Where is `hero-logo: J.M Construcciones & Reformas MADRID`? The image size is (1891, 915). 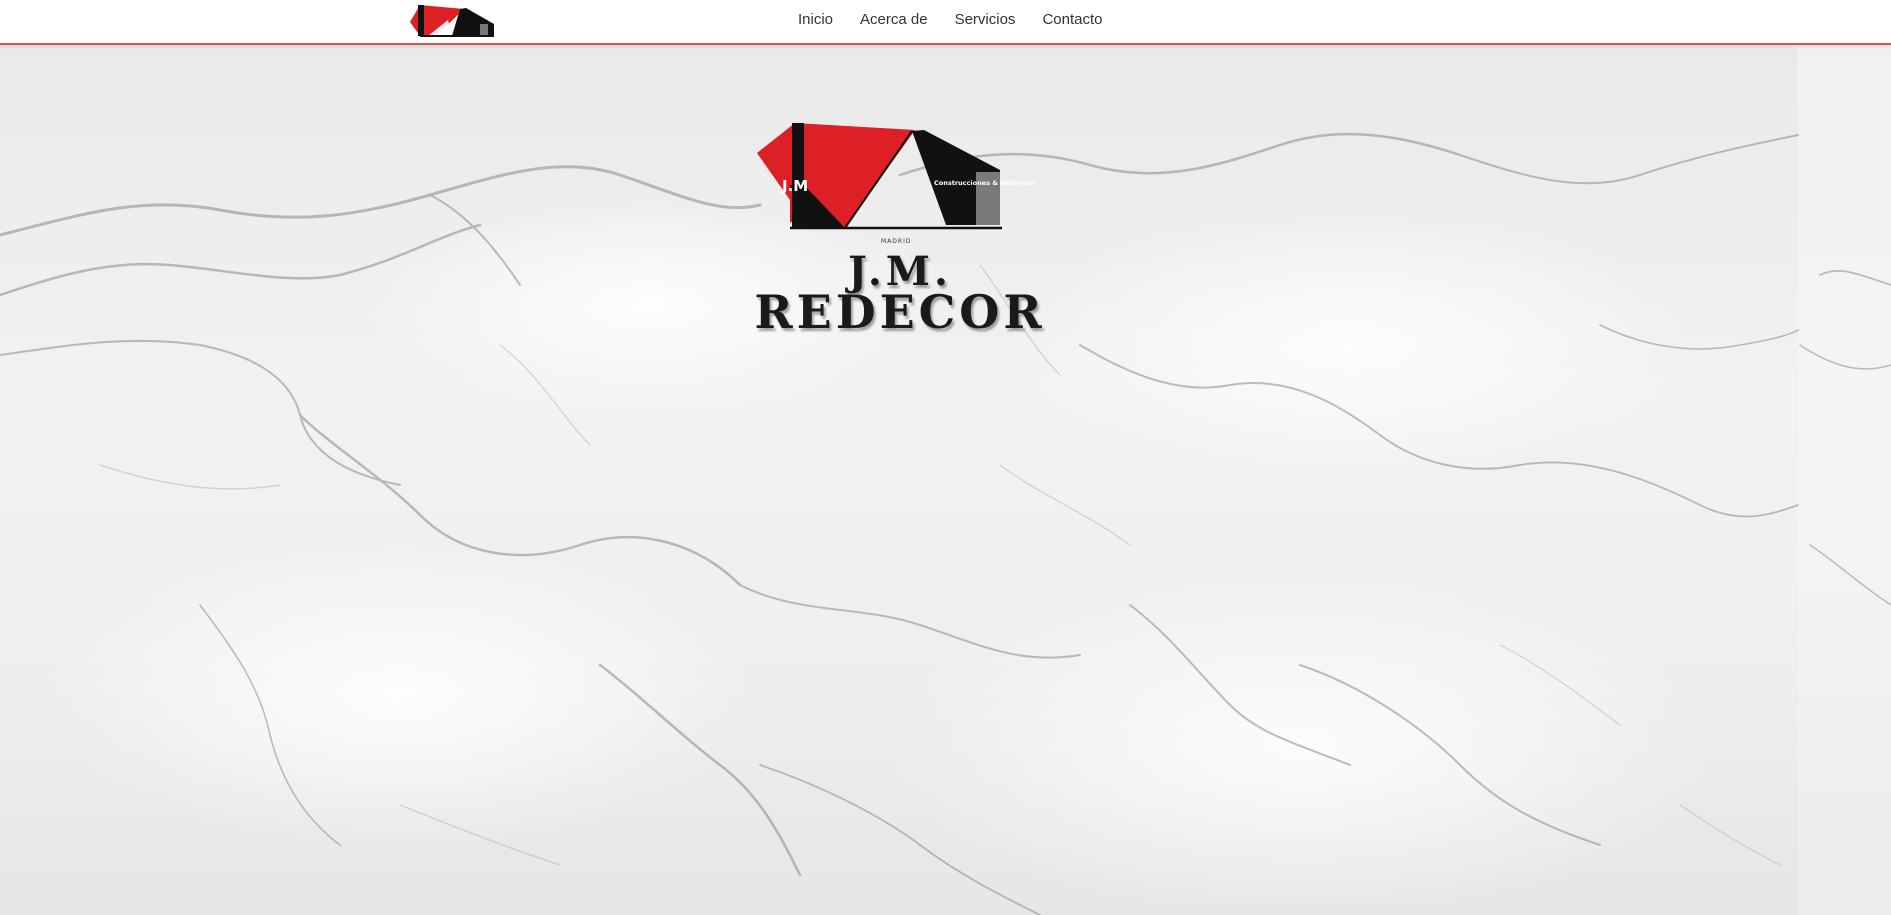 hero-logo: J.M Construcciones & Reformas MADRID is located at coordinates (896, 184).